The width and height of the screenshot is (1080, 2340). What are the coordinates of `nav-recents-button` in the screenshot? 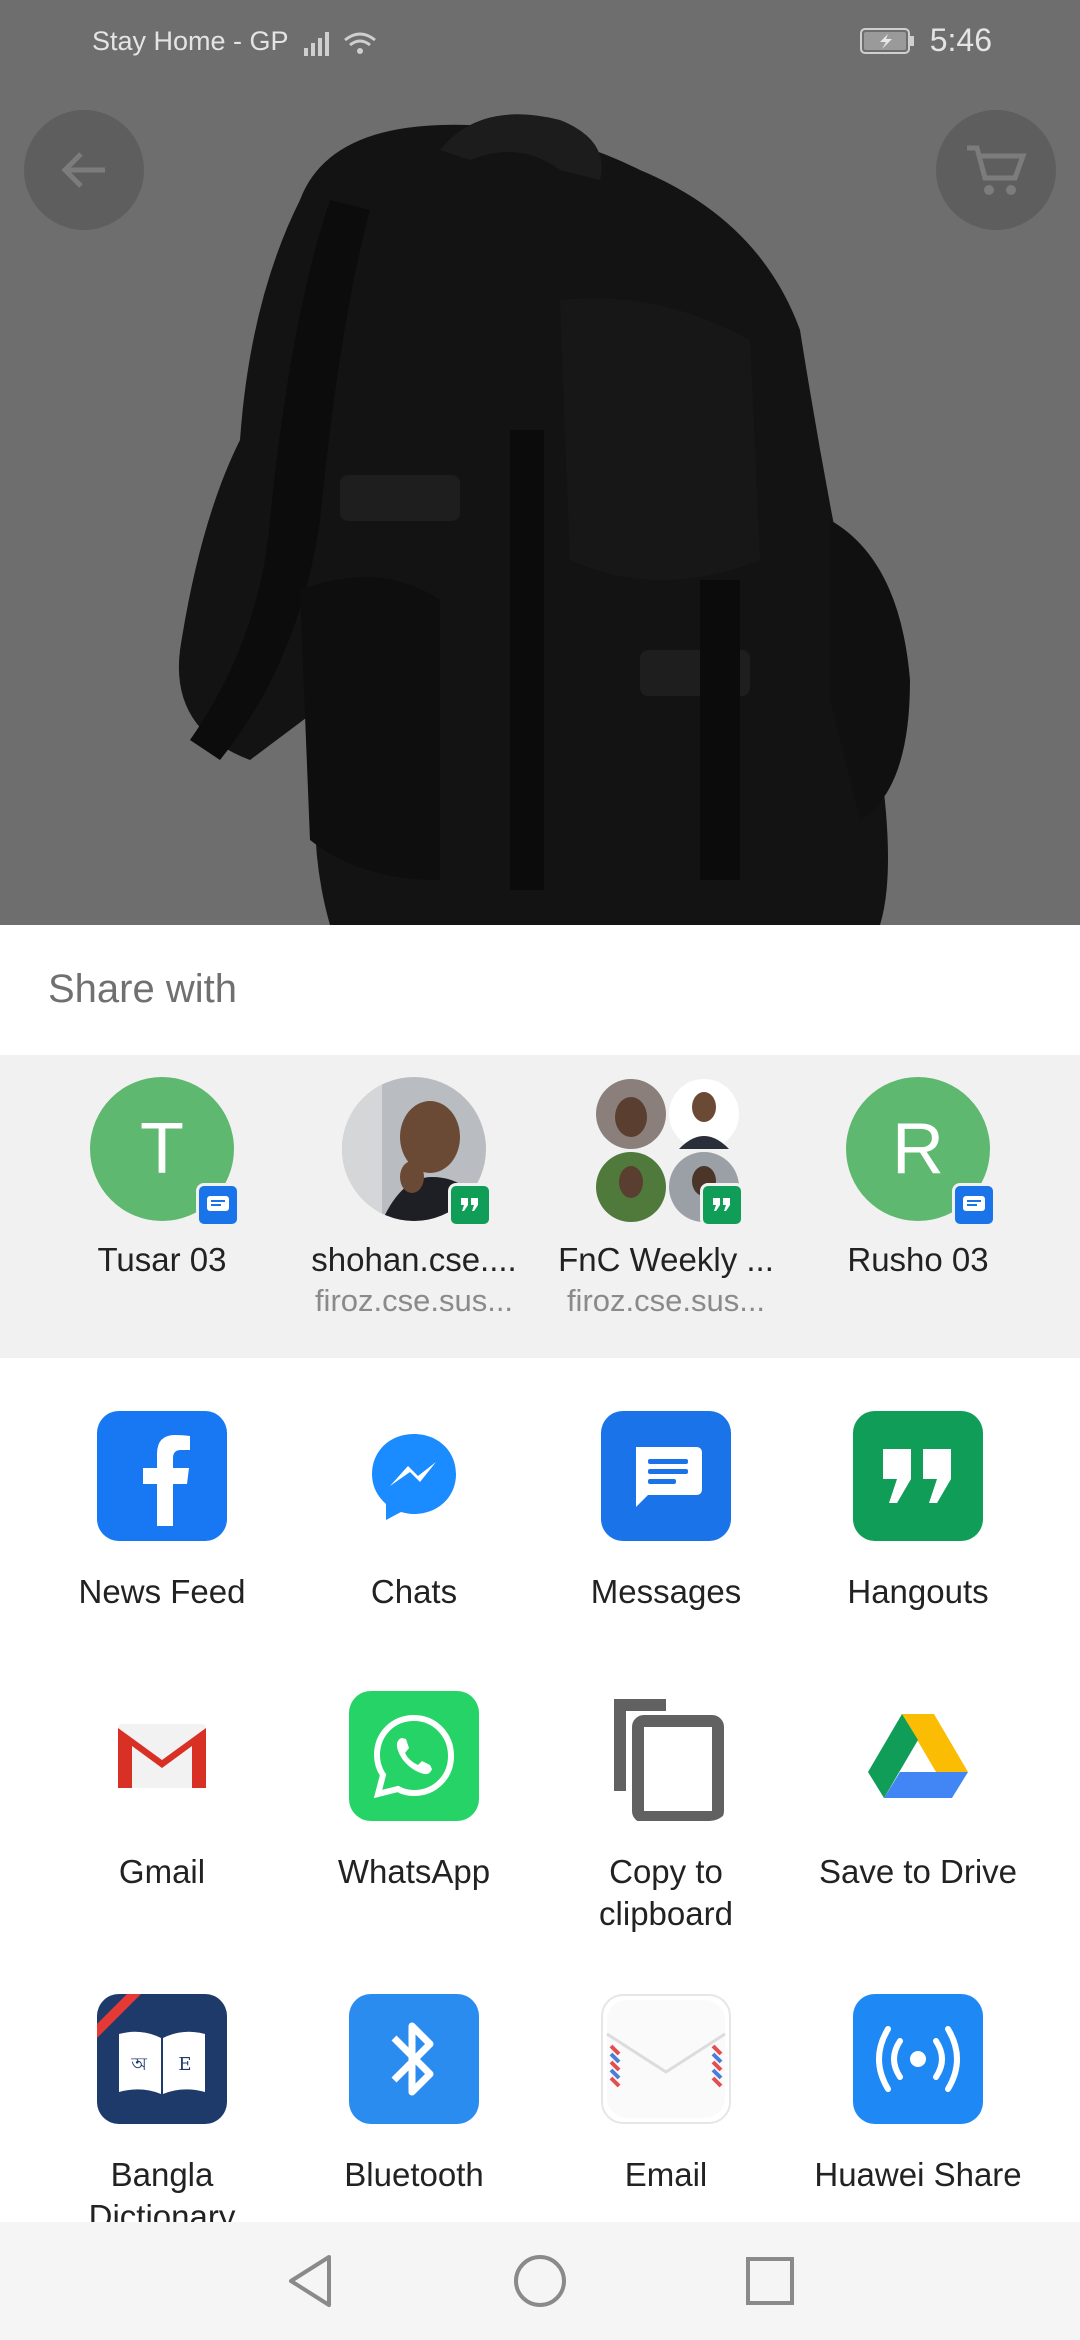 It's located at (770, 2281).